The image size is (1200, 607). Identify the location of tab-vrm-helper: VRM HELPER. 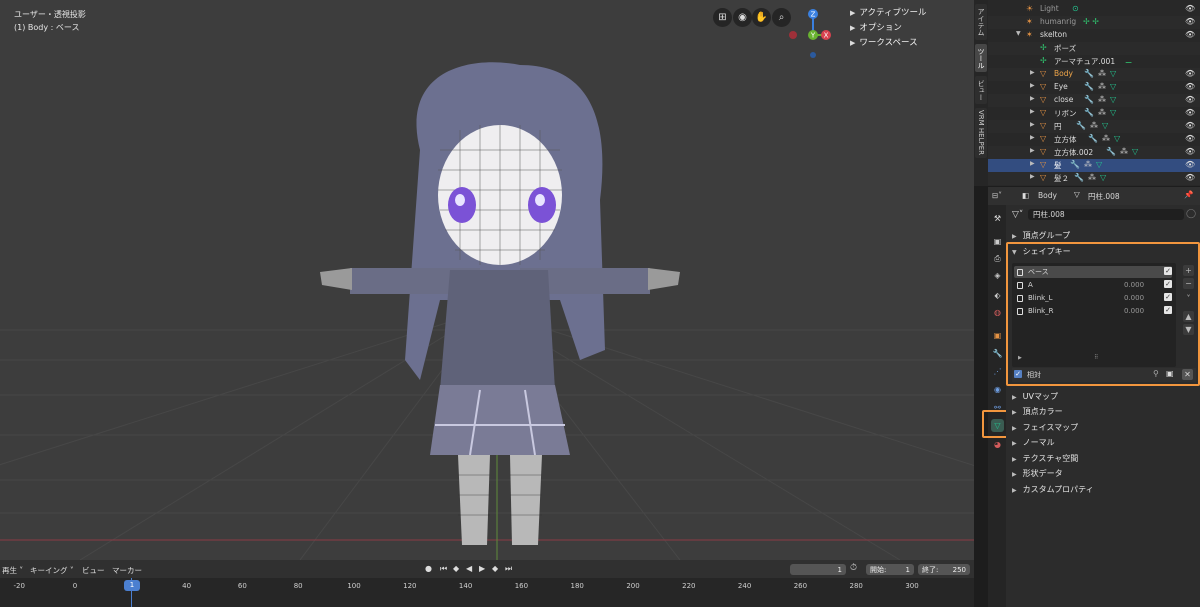
(981, 133).